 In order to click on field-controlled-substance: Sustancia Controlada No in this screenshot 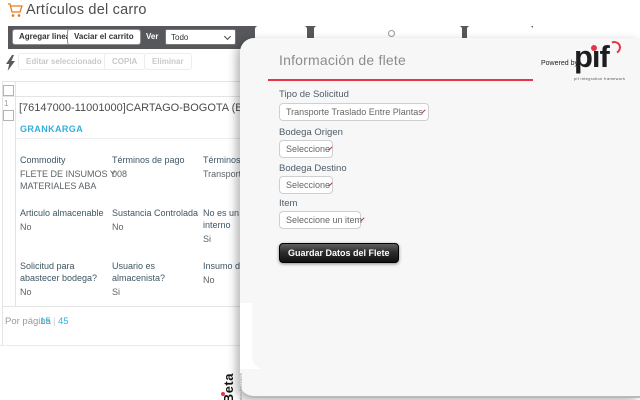, I will do `click(155, 220)`.